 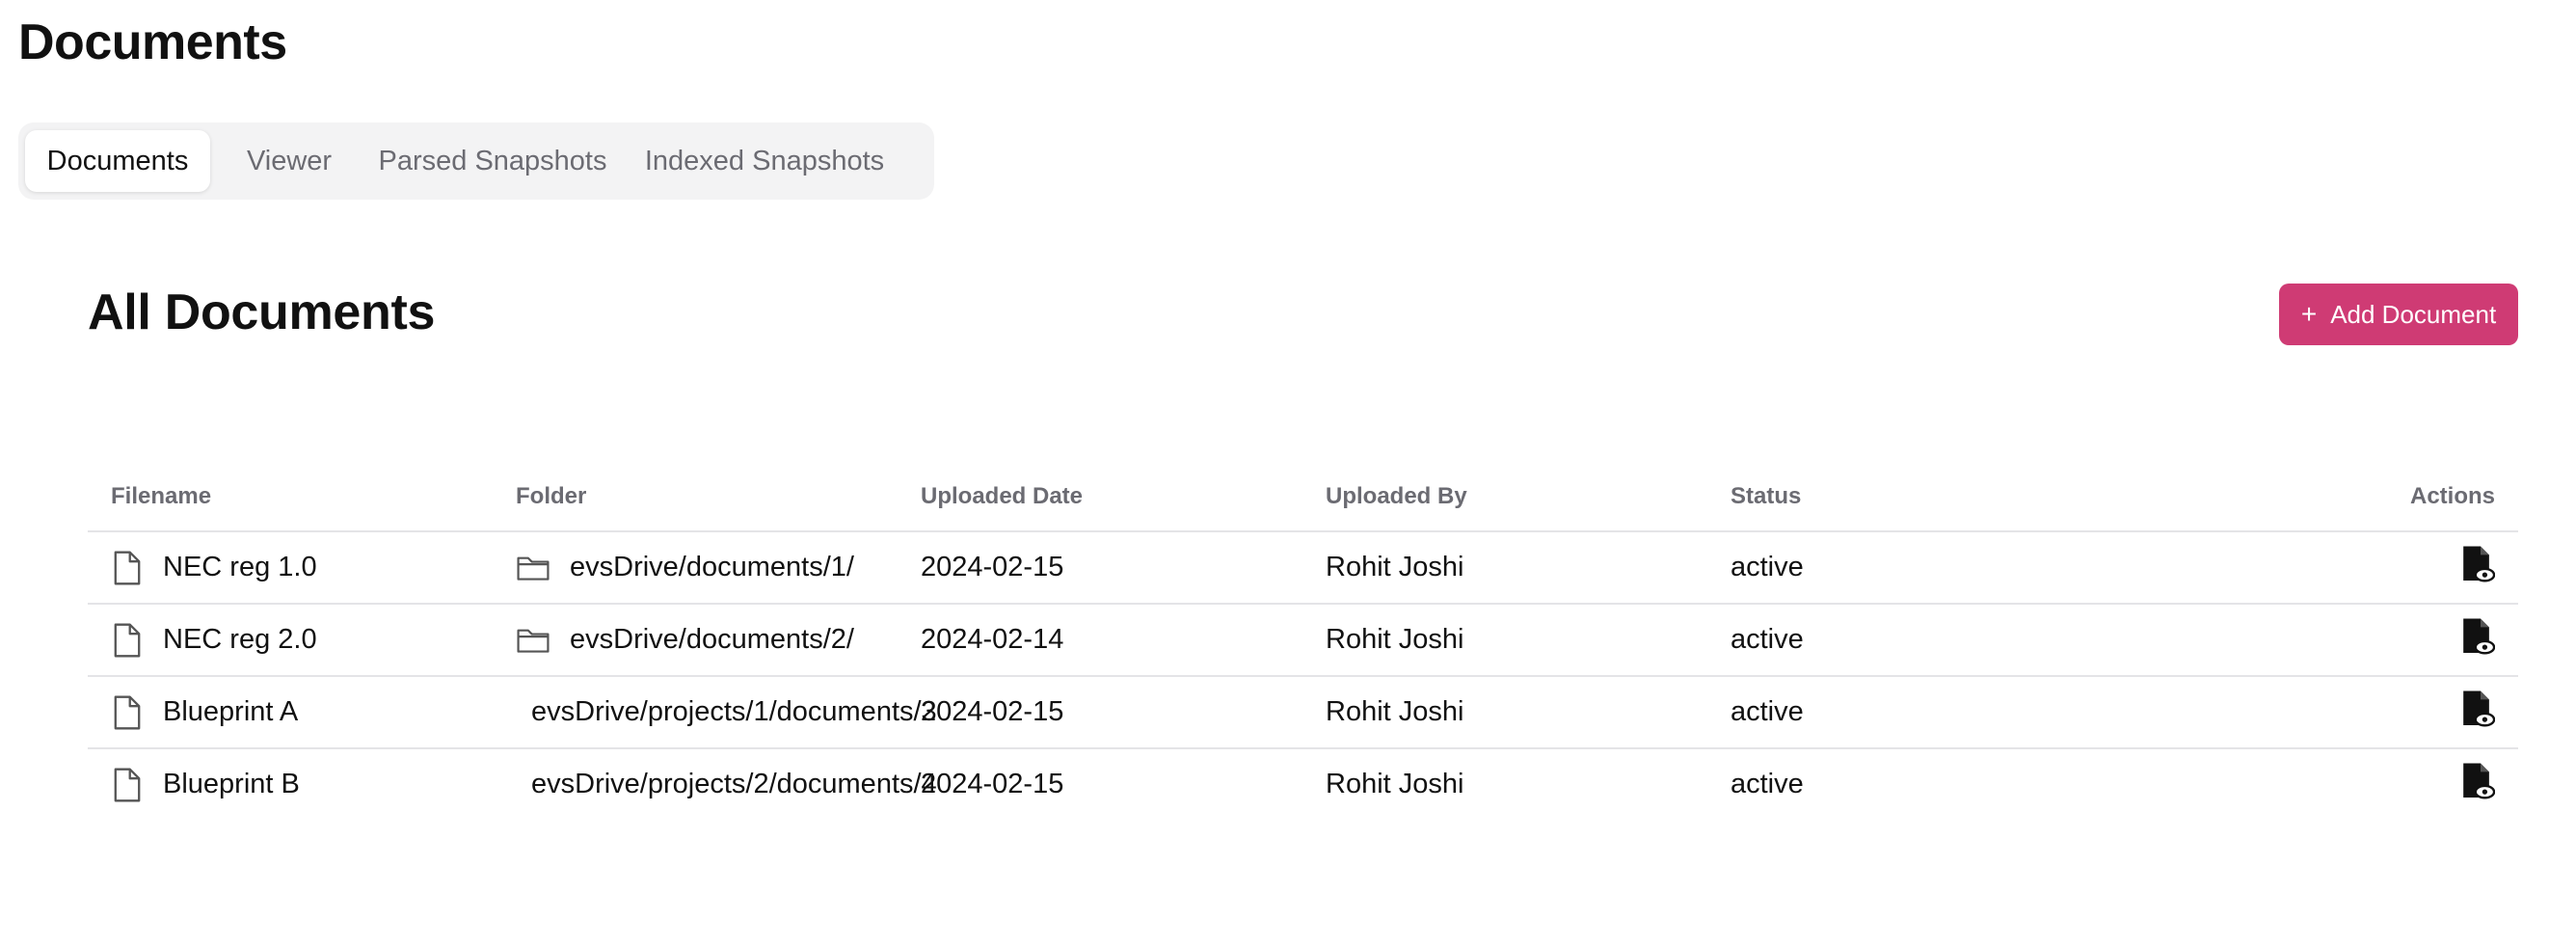 What do you see at coordinates (118, 161) in the screenshot?
I see `tab-documents: Documents` at bounding box center [118, 161].